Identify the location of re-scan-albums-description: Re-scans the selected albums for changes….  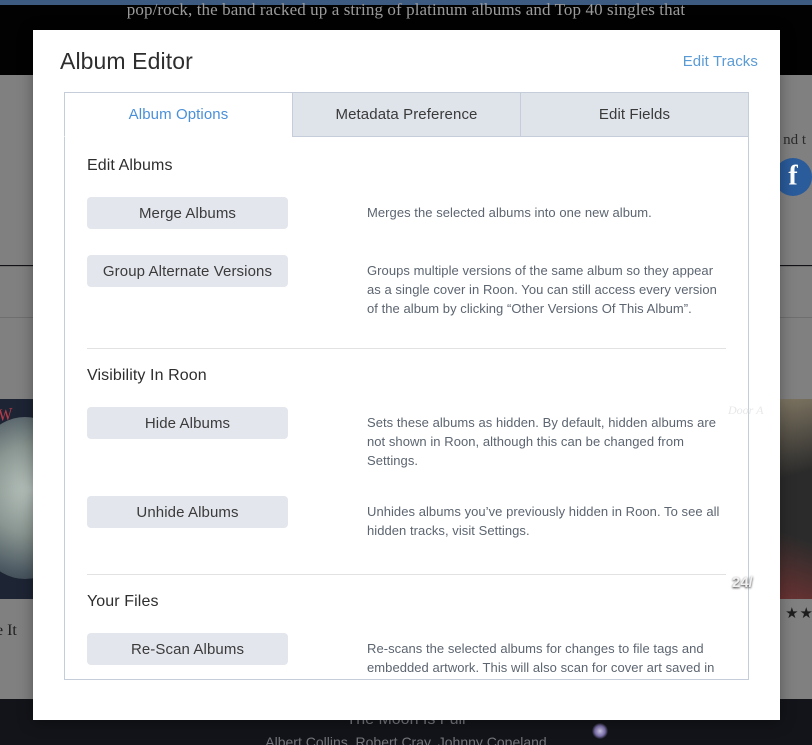
(541, 658).